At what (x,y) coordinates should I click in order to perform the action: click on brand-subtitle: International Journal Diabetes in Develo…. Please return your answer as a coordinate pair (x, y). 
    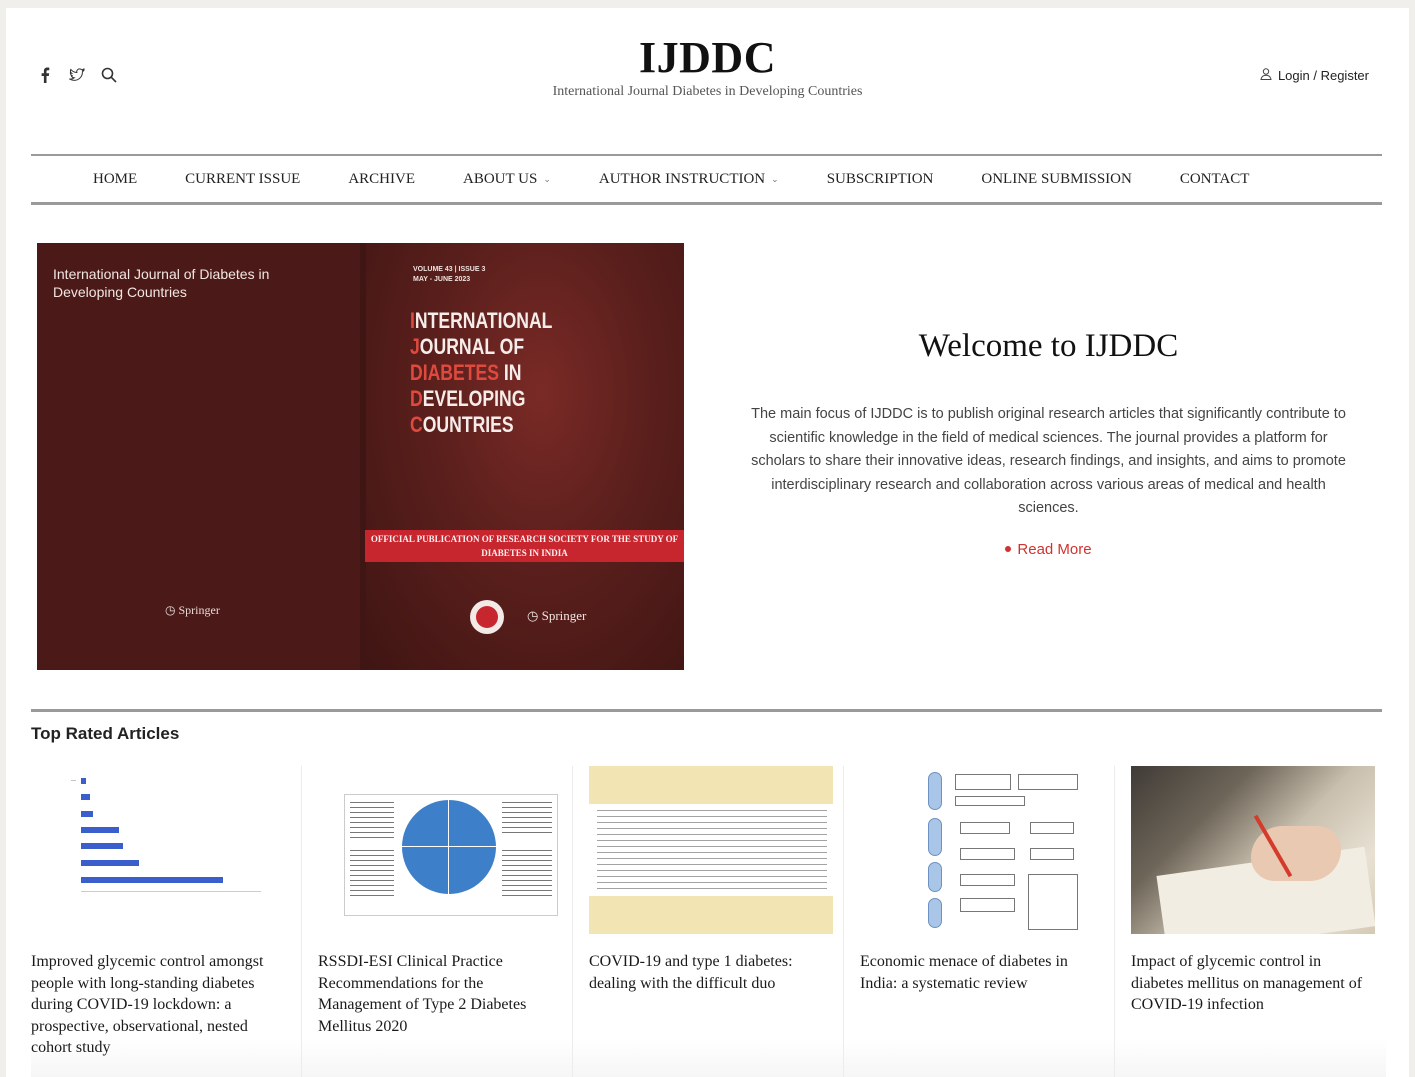
    Looking at the image, I should click on (707, 91).